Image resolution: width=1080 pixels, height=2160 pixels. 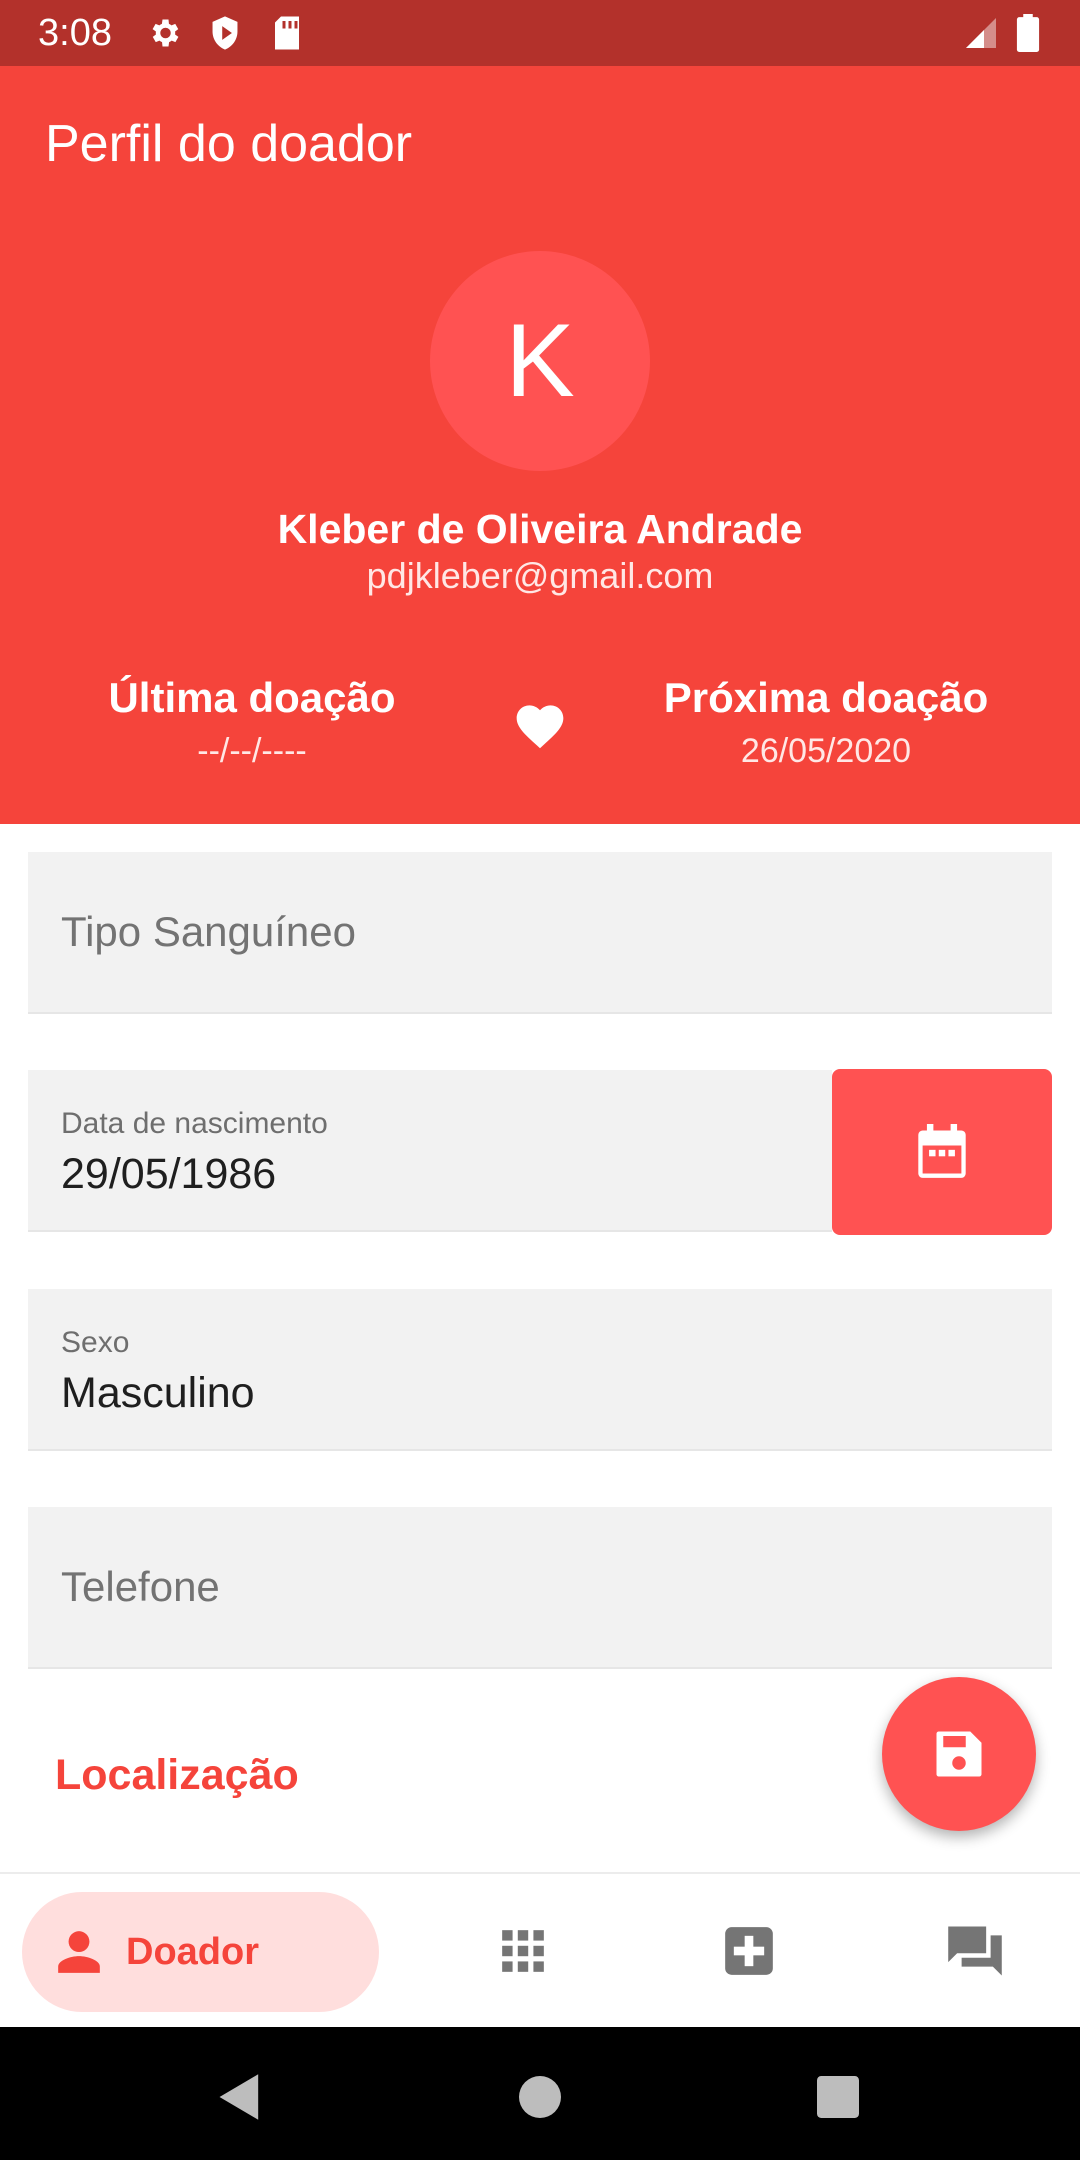 I want to click on status-bar: 3:08, so click(x=540, y=33).